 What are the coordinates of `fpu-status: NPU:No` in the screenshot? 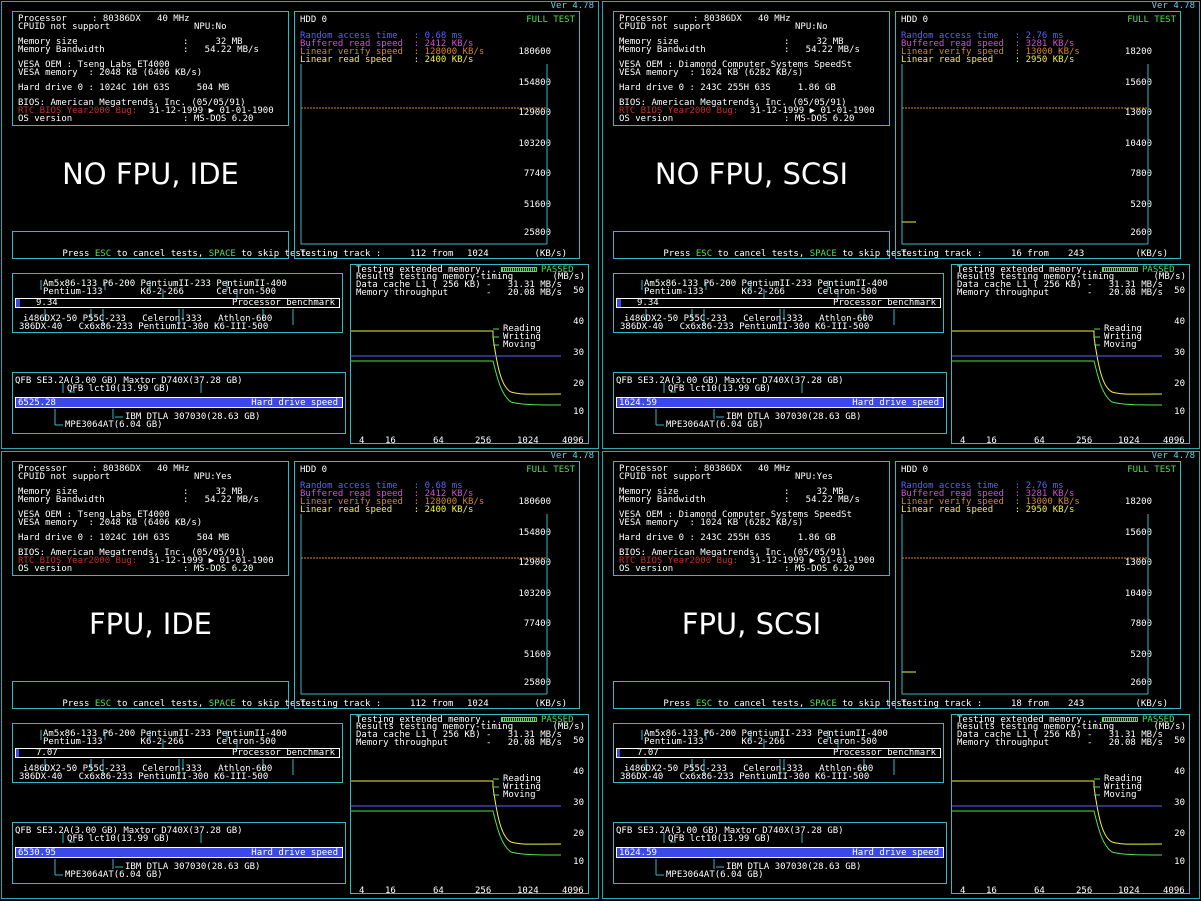 It's located at (811, 27).